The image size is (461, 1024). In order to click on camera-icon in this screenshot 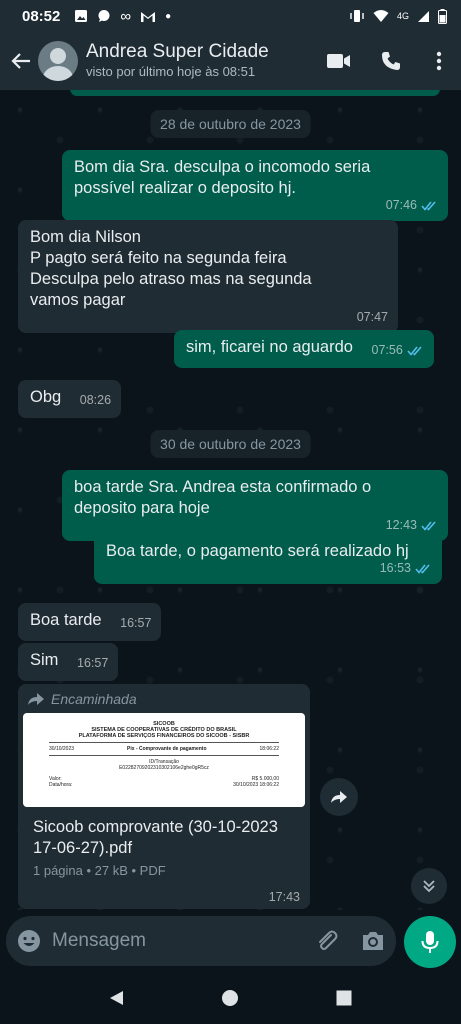, I will do `click(373, 941)`.